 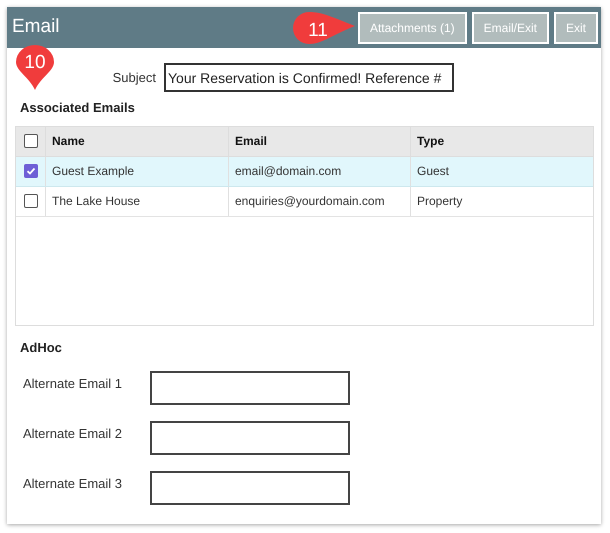 What do you see at coordinates (73, 484) in the screenshot?
I see `field-label: Alternate Email 3` at bounding box center [73, 484].